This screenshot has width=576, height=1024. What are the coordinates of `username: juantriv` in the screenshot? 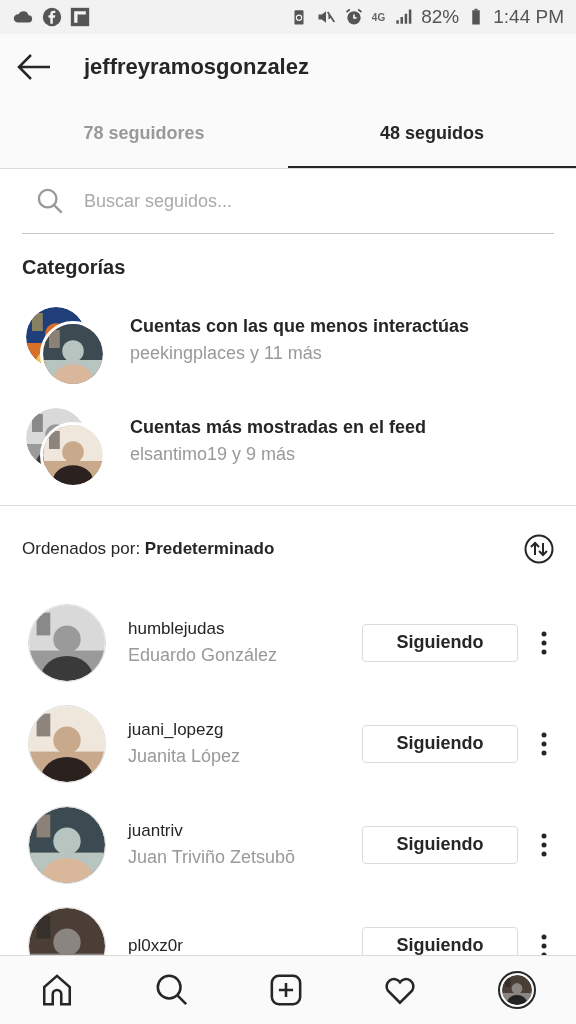 It's located at (234, 831).